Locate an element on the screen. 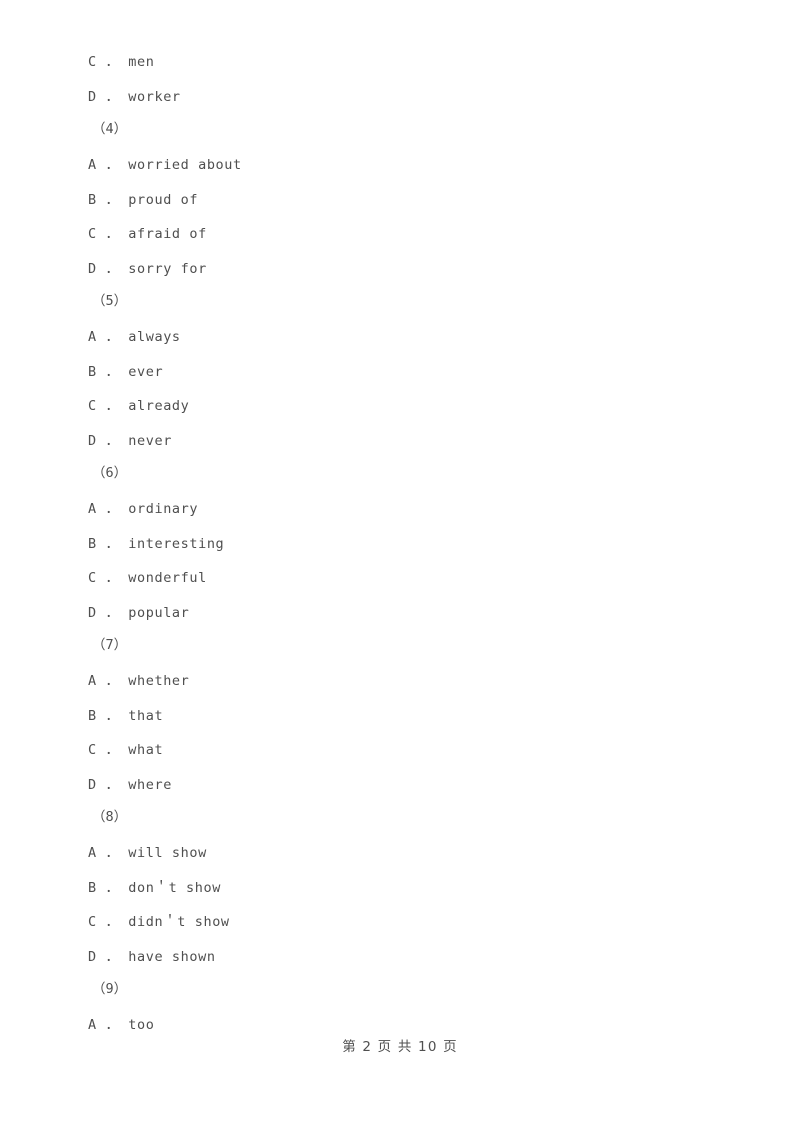  answer-option: C ． wonderful is located at coordinates (147, 578).